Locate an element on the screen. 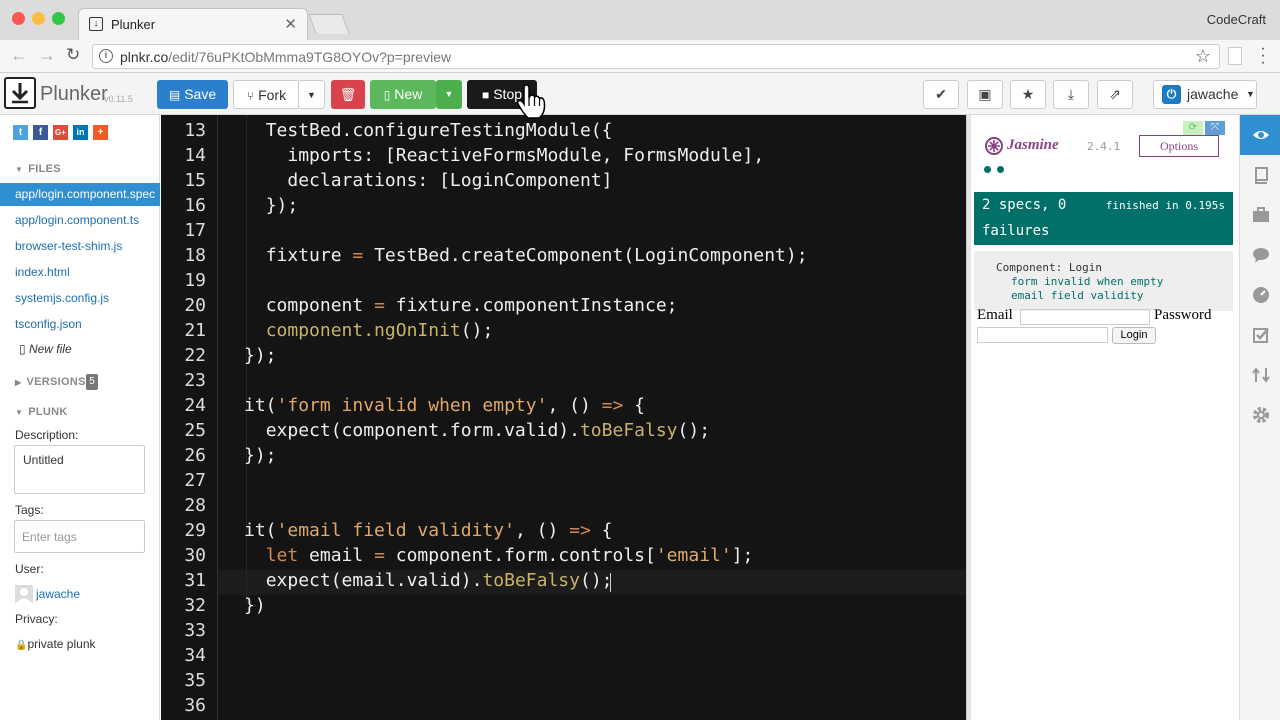  spec-link: form invalid when empty is located at coordinates (1087, 281).